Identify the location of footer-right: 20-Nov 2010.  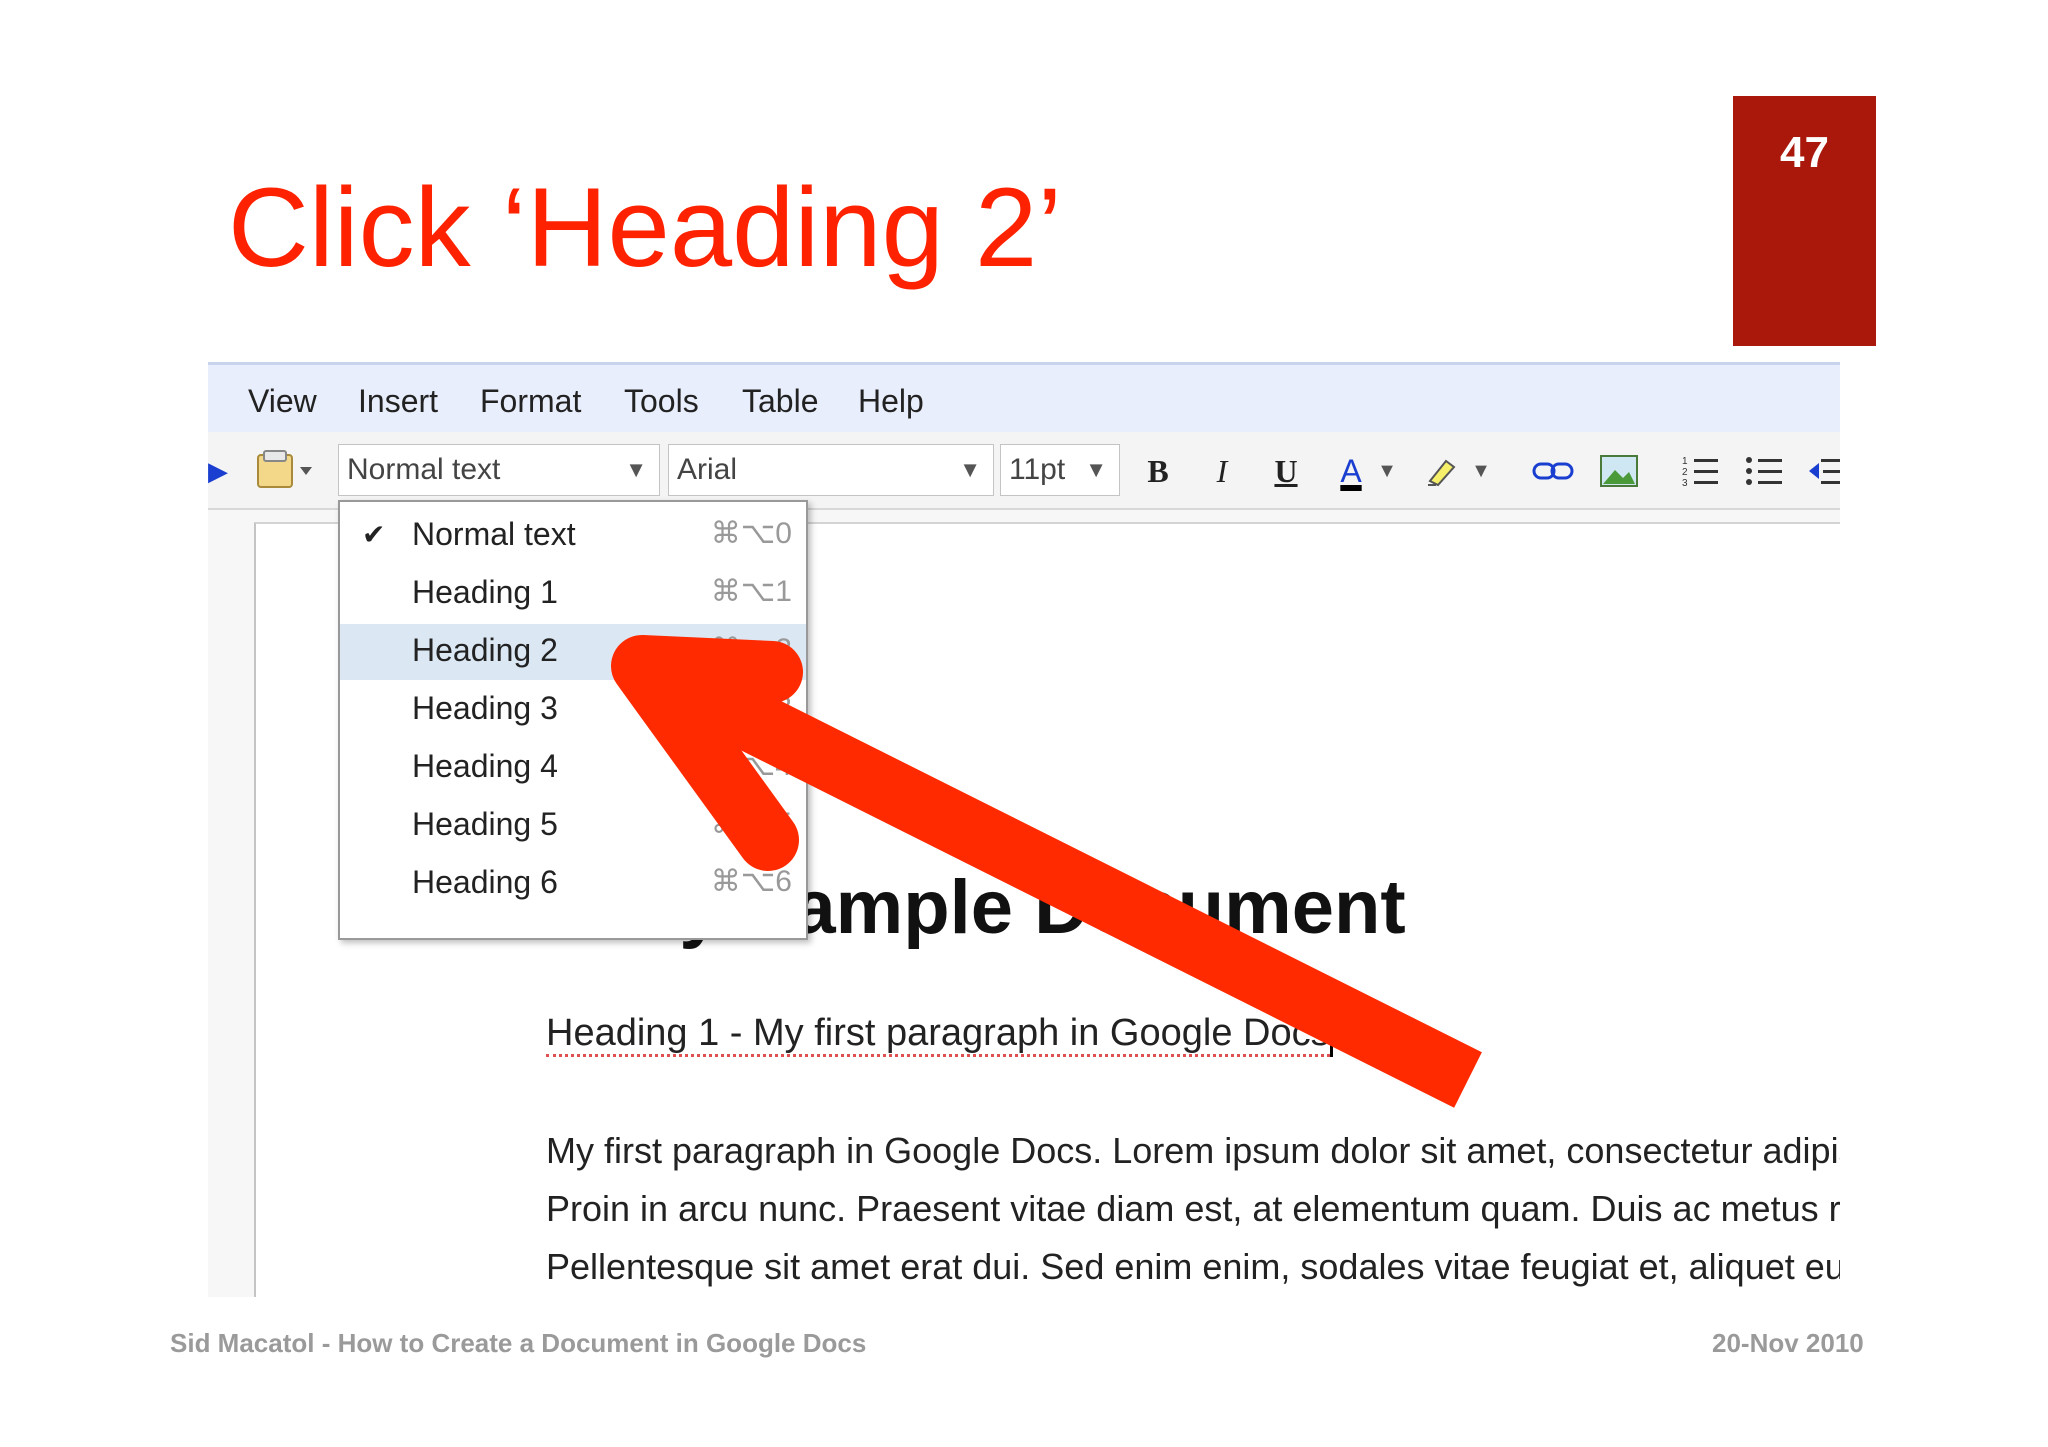
(1788, 1343).